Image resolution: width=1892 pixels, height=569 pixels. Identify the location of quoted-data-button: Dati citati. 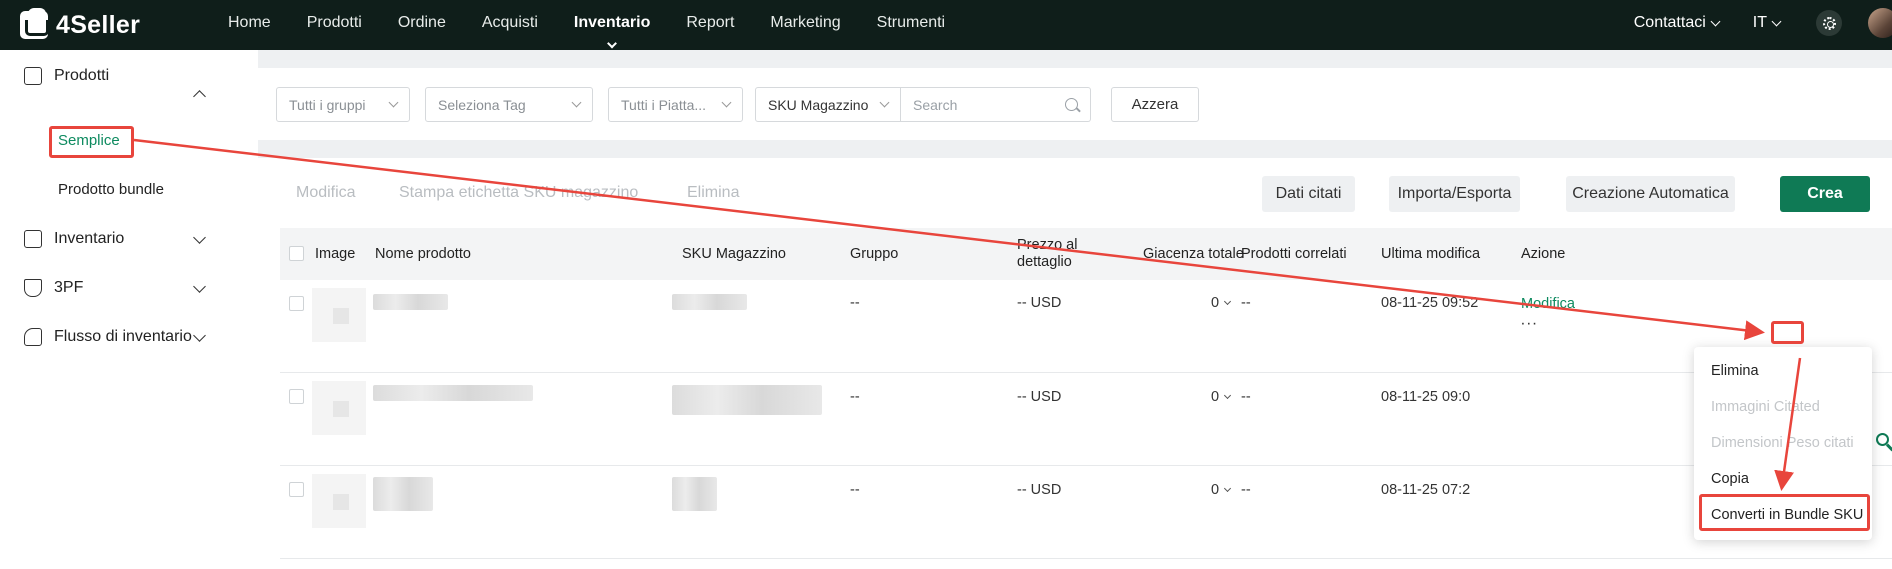
(1308, 194).